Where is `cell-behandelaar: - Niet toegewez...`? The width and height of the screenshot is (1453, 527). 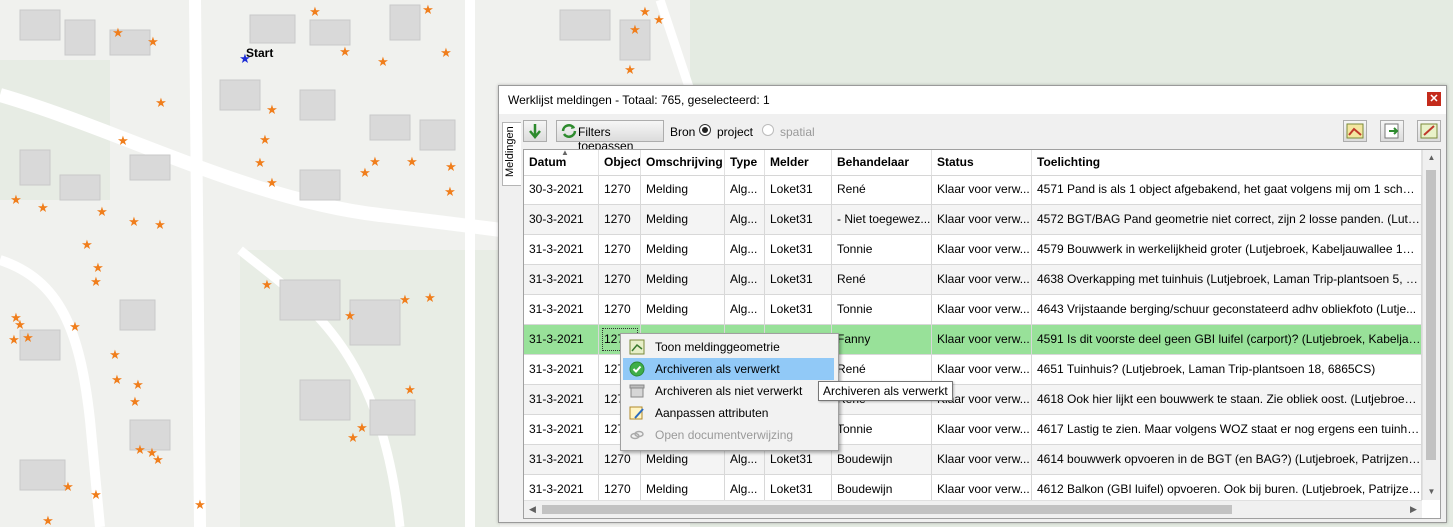 cell-behandelaar: - Niet toegewez... is located at coordinates (882, 219).